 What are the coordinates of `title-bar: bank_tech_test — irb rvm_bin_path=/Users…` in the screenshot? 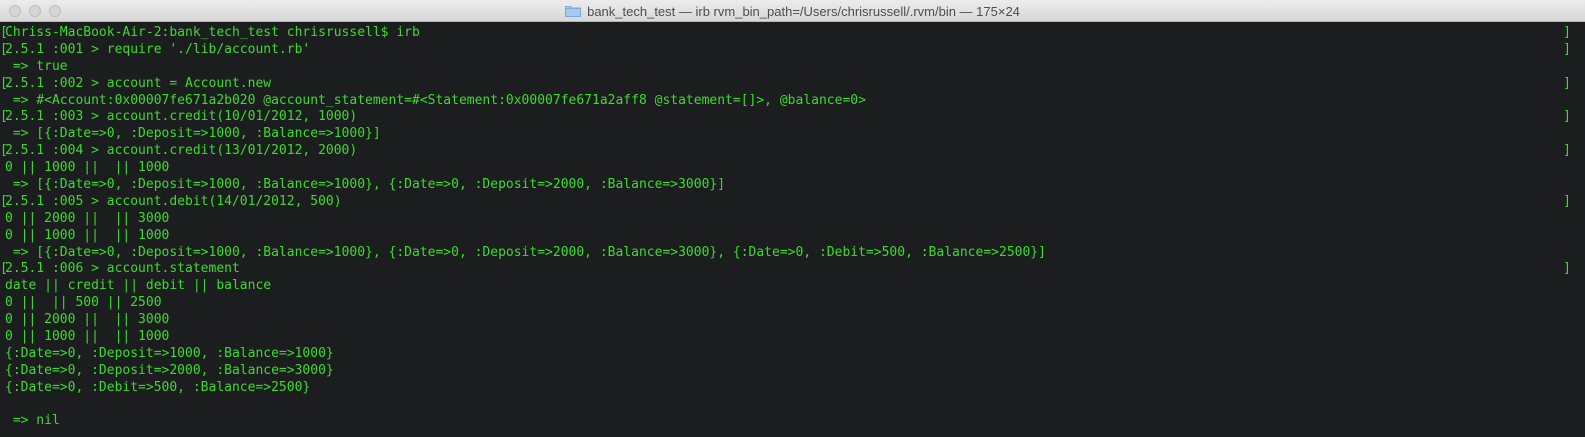 It's located at (792, 11).